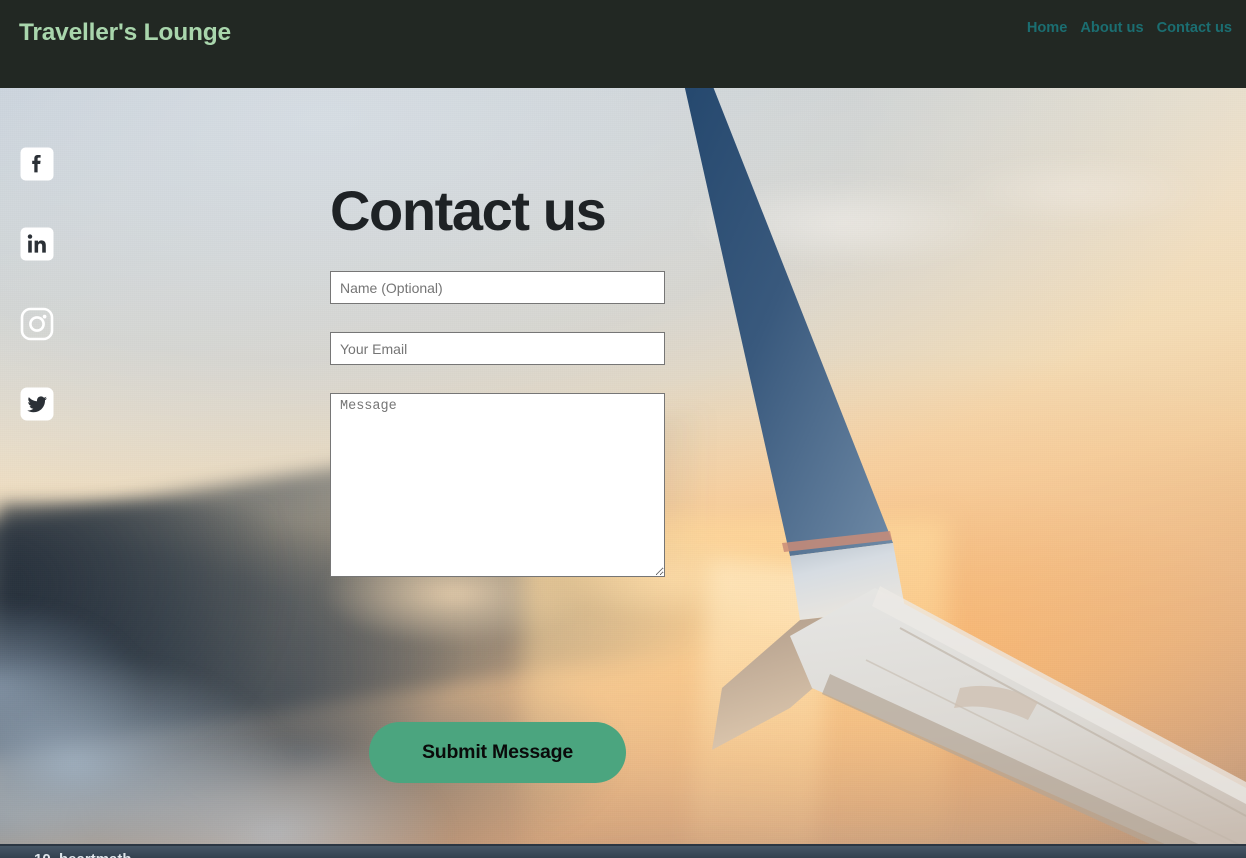 This screenshot has height=858, width=1246. I want to click on nav-link-contact-us: Contact us, so click(1194, 28).